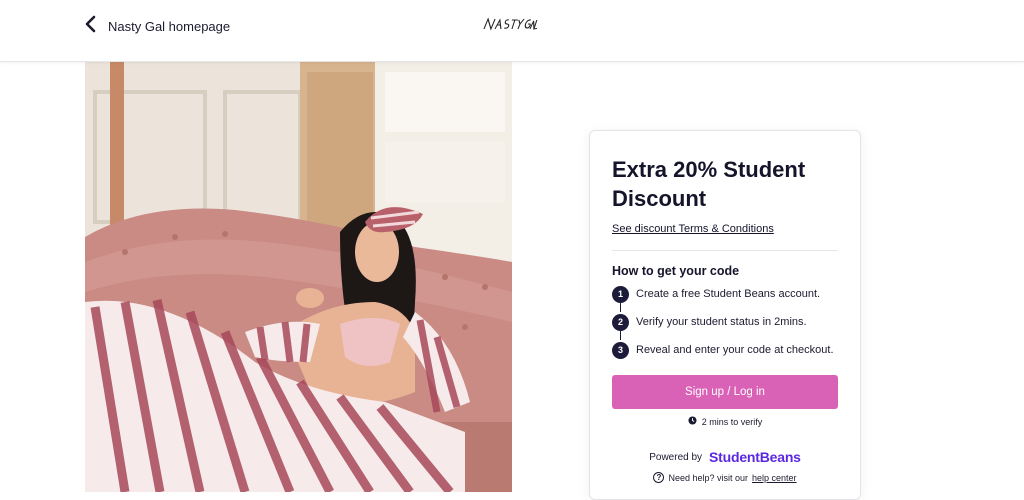  I want to click on chevron-left-icon, so click(91, 26).